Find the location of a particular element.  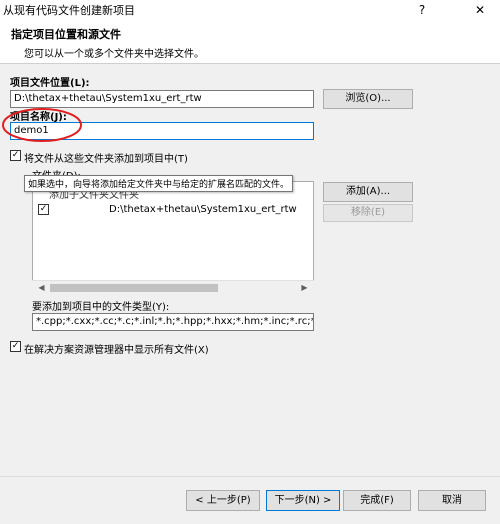

page-title: 指定项目位置和源文件 is located at coordinates (66, 34).